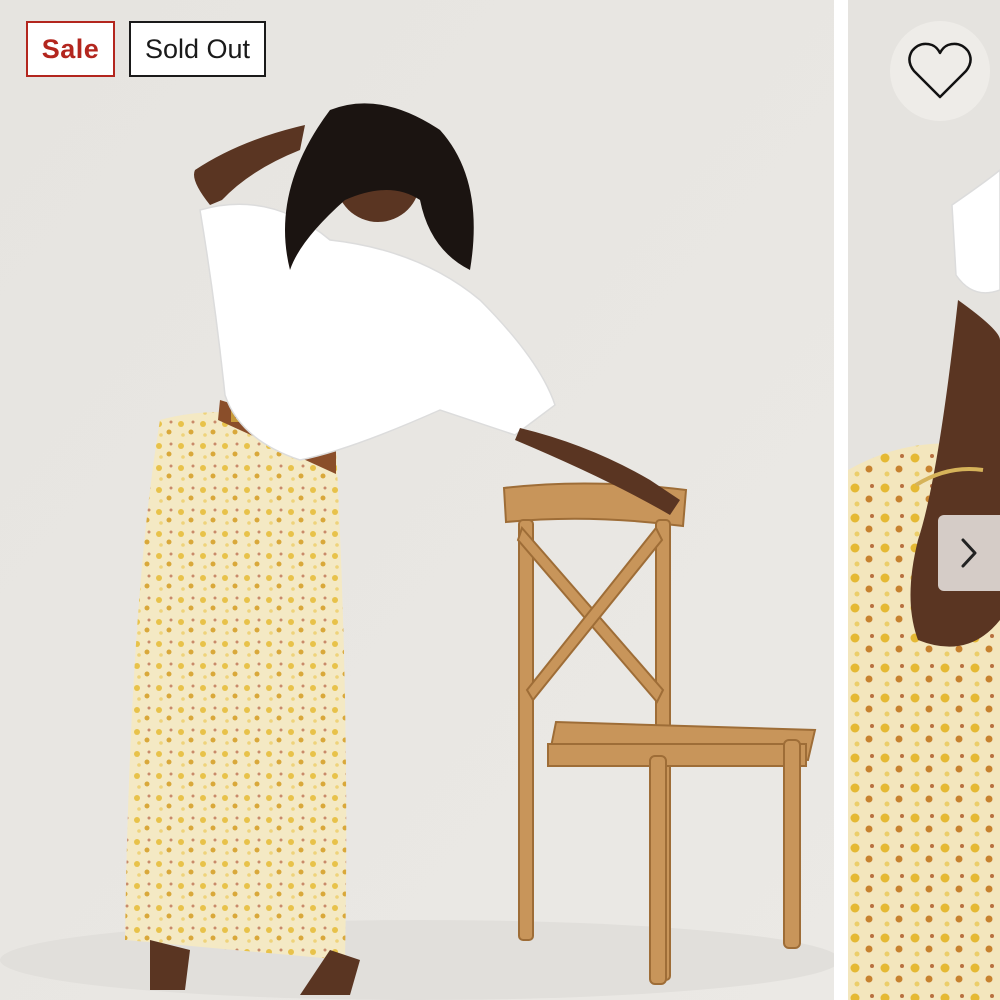 This screenshot has height=1000, width=1000. Describe the element at coordinates (70, 49) in the screenshot. I see `sale-badge: Sale` at that location.